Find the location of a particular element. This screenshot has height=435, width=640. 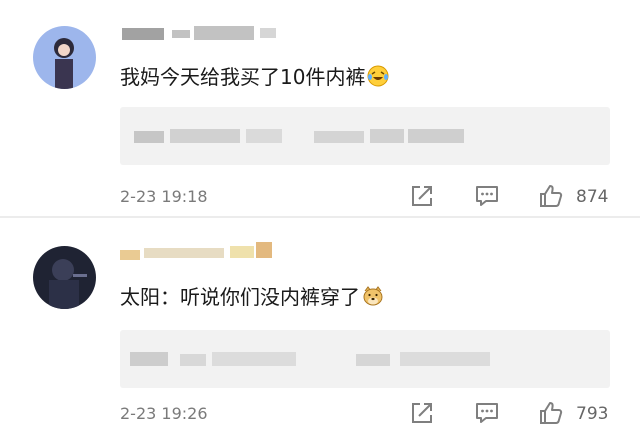

comment-meta-bar: 2-23 19:18 874 is located at coordinates (320, 198).